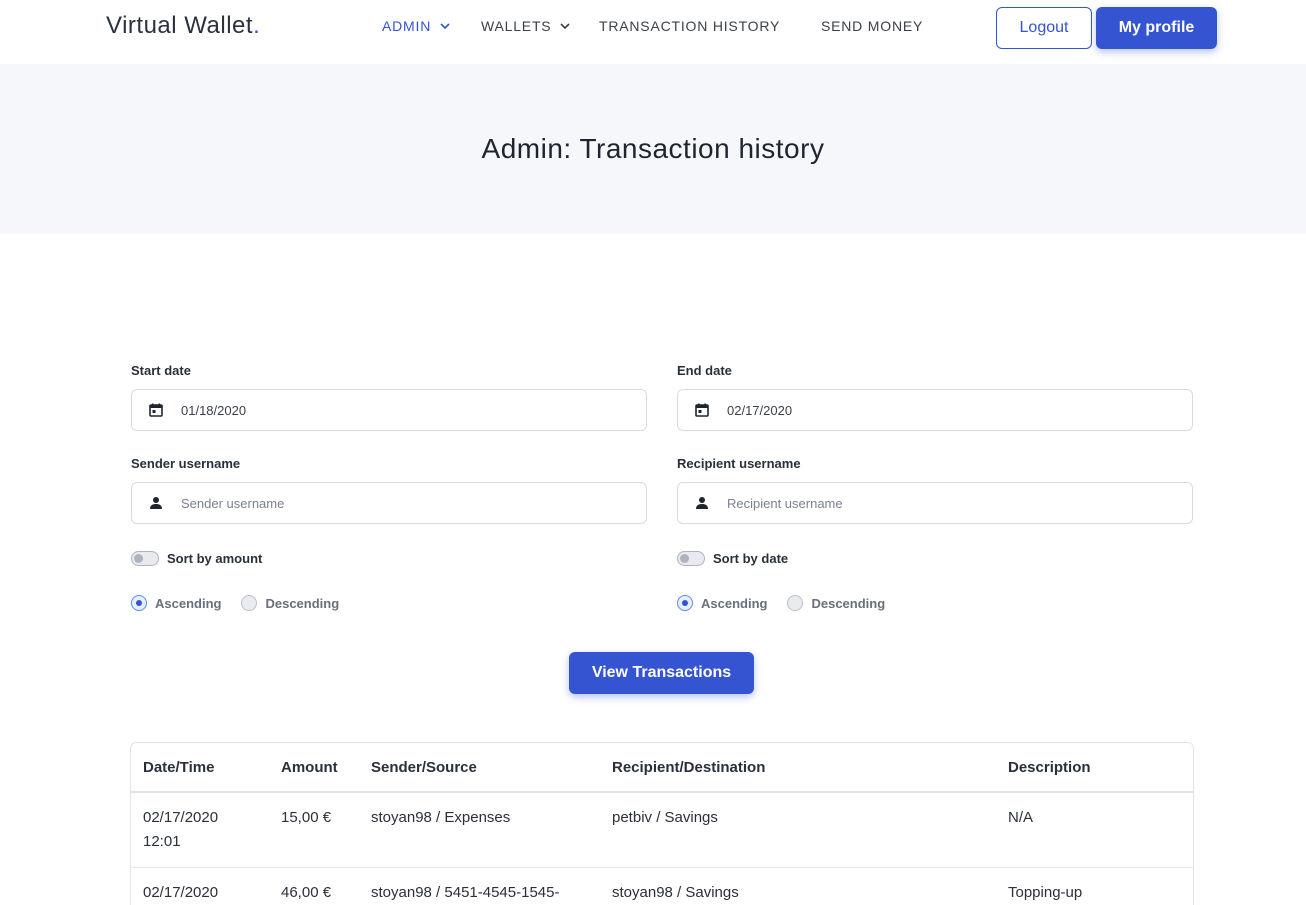 The width and height of the screenshot is (1306, 905). I want to click on sort-by-date-toggle, so click(691, 558).